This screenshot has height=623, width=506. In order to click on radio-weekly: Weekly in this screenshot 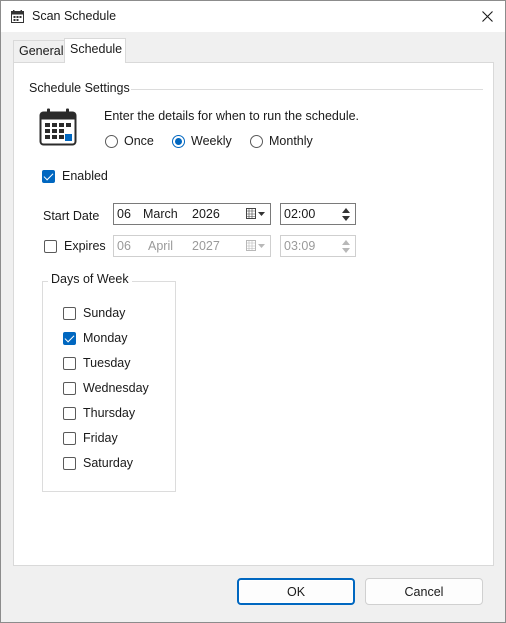, I will do `click(202, 141)`.